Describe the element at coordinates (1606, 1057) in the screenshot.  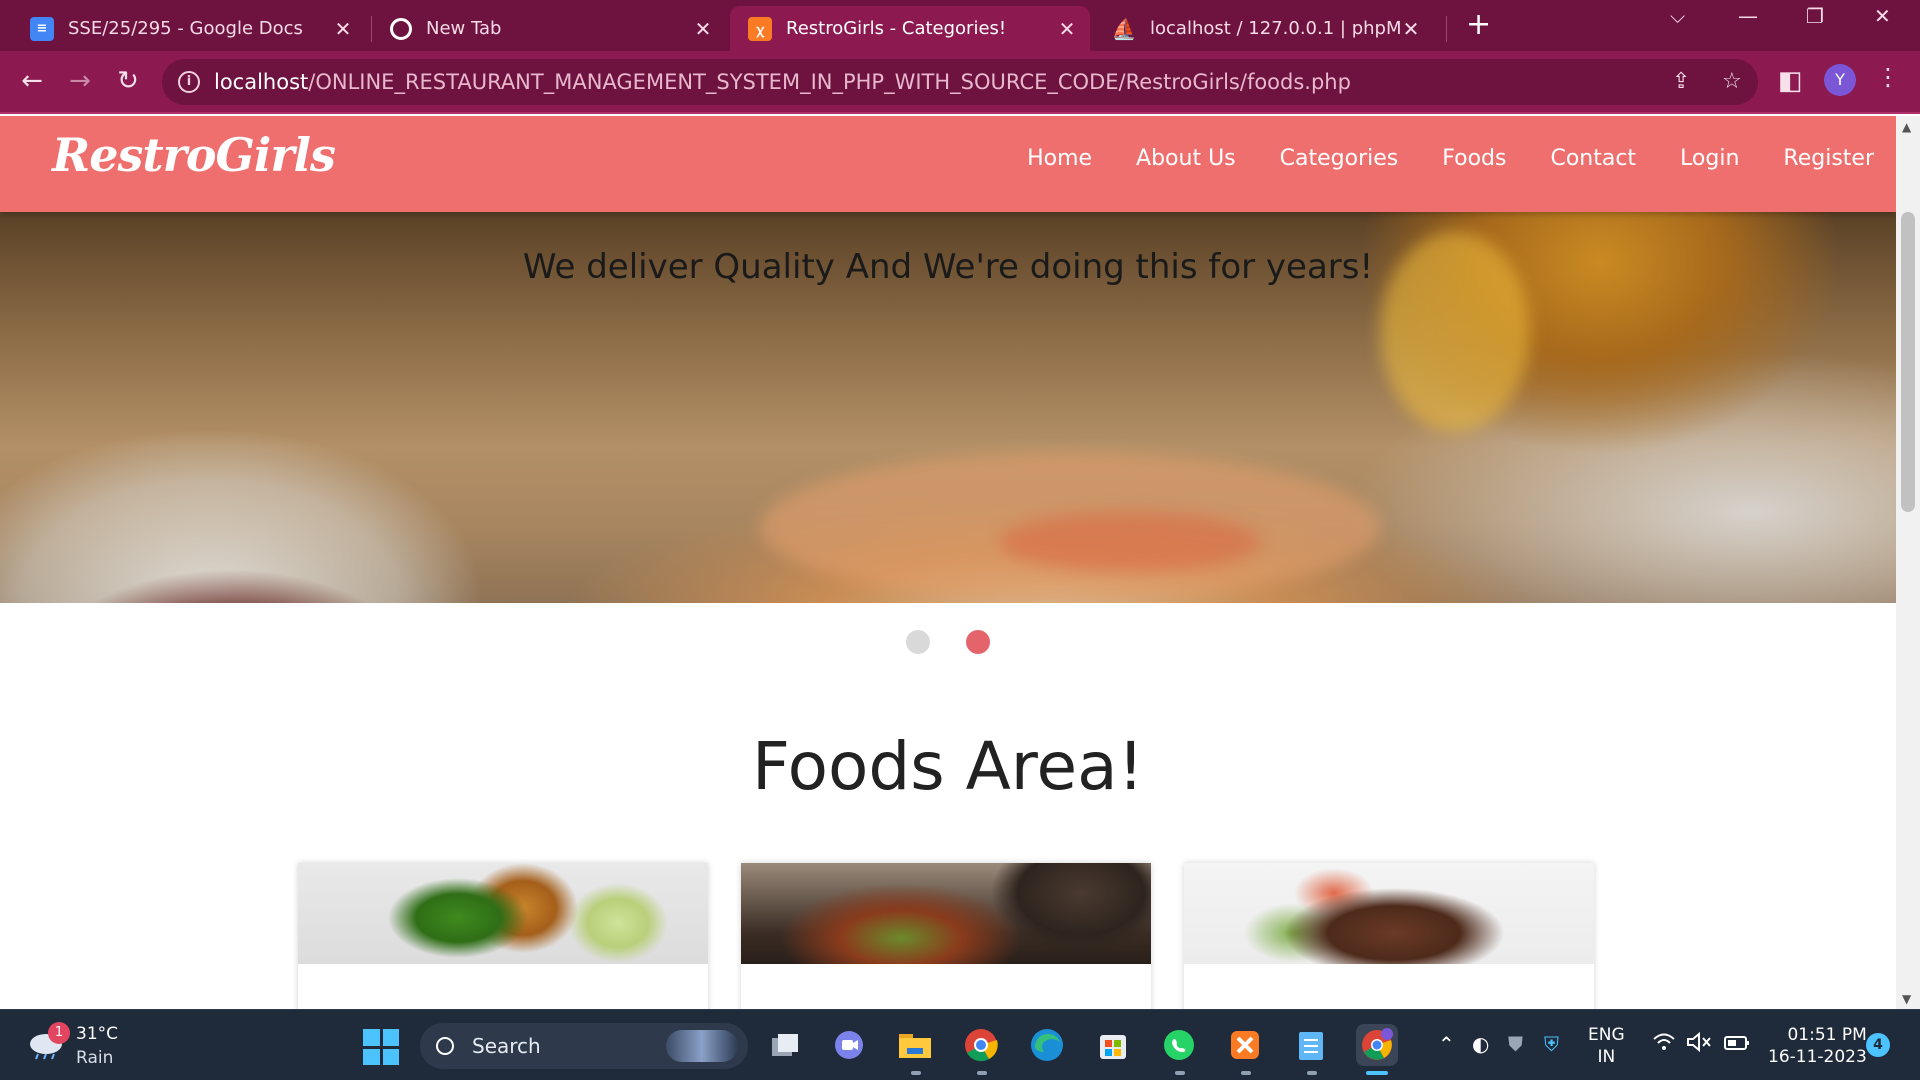
I see `region-code: IN` at that location.